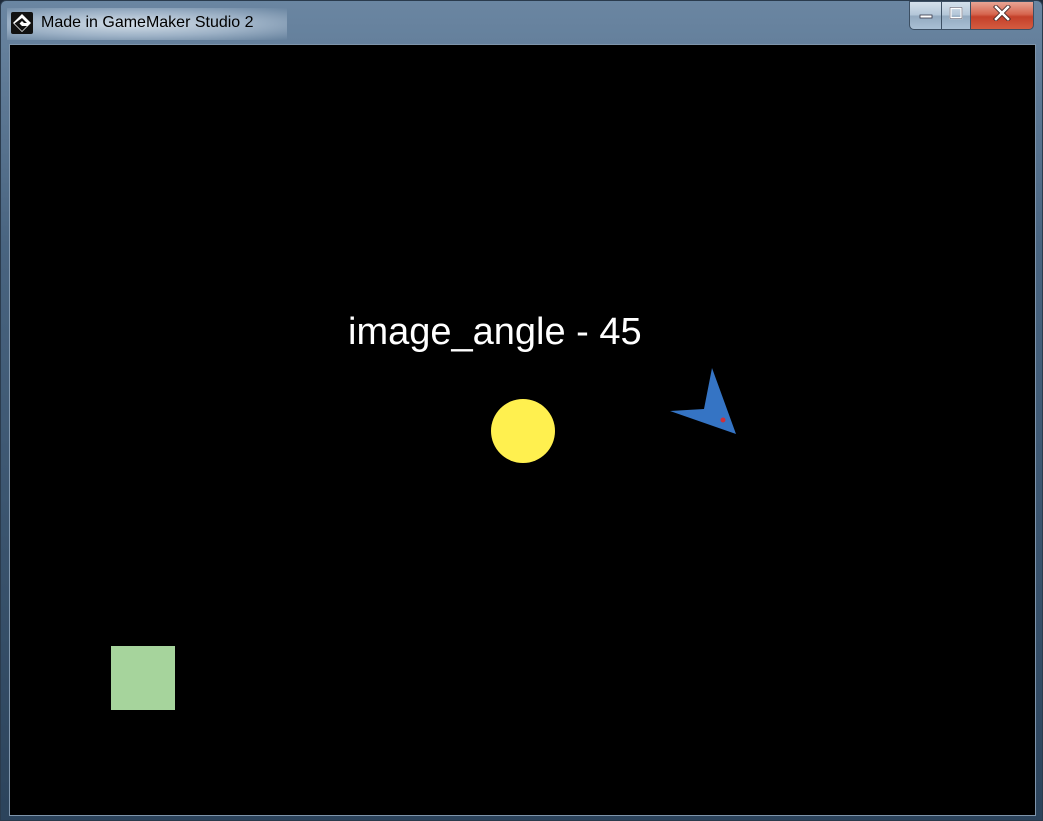 The height and width of the screenshot is (821, 1043). I want to click on close-button, so click(1002, 15).